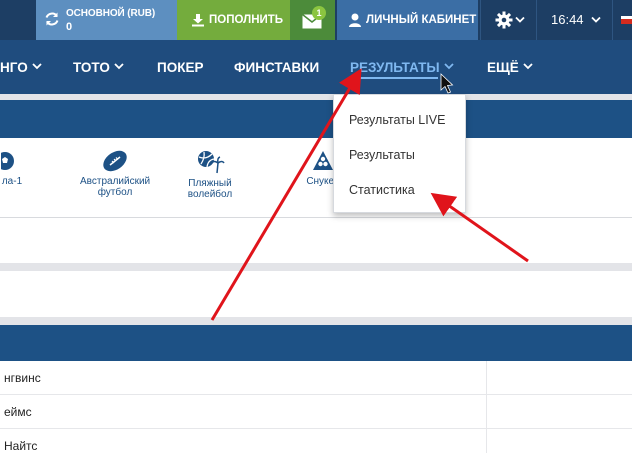  What do you see at coordinates (115, 161) in the screenshot?
I see `australian-football-icon` at bounding box center [115, 161].